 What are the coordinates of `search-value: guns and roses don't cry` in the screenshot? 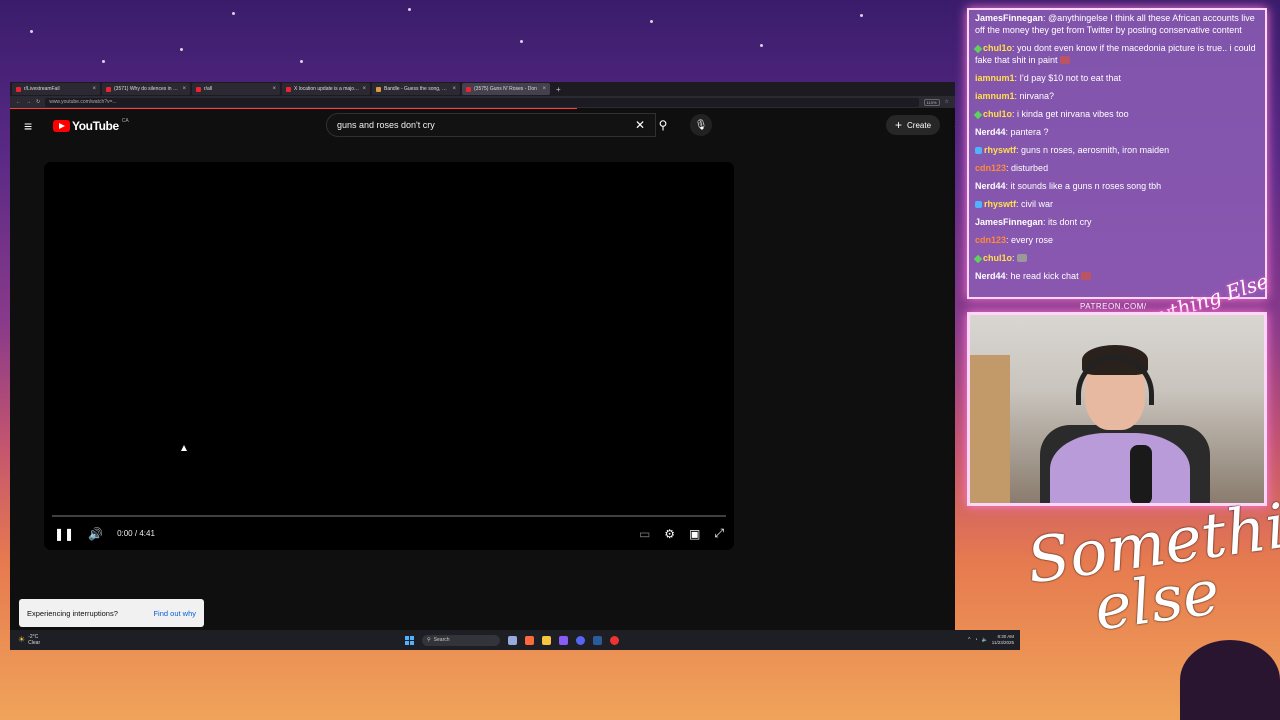 It's located at (386, 125).